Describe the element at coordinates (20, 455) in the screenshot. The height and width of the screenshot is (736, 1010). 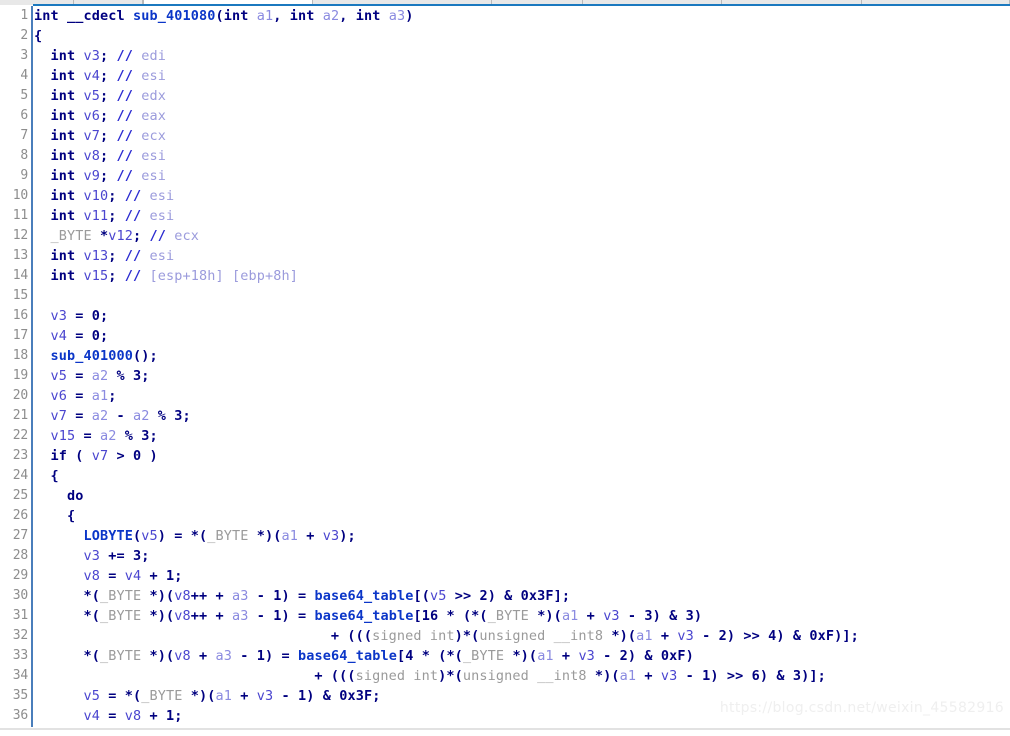
I see `line-number: 23` at that location.